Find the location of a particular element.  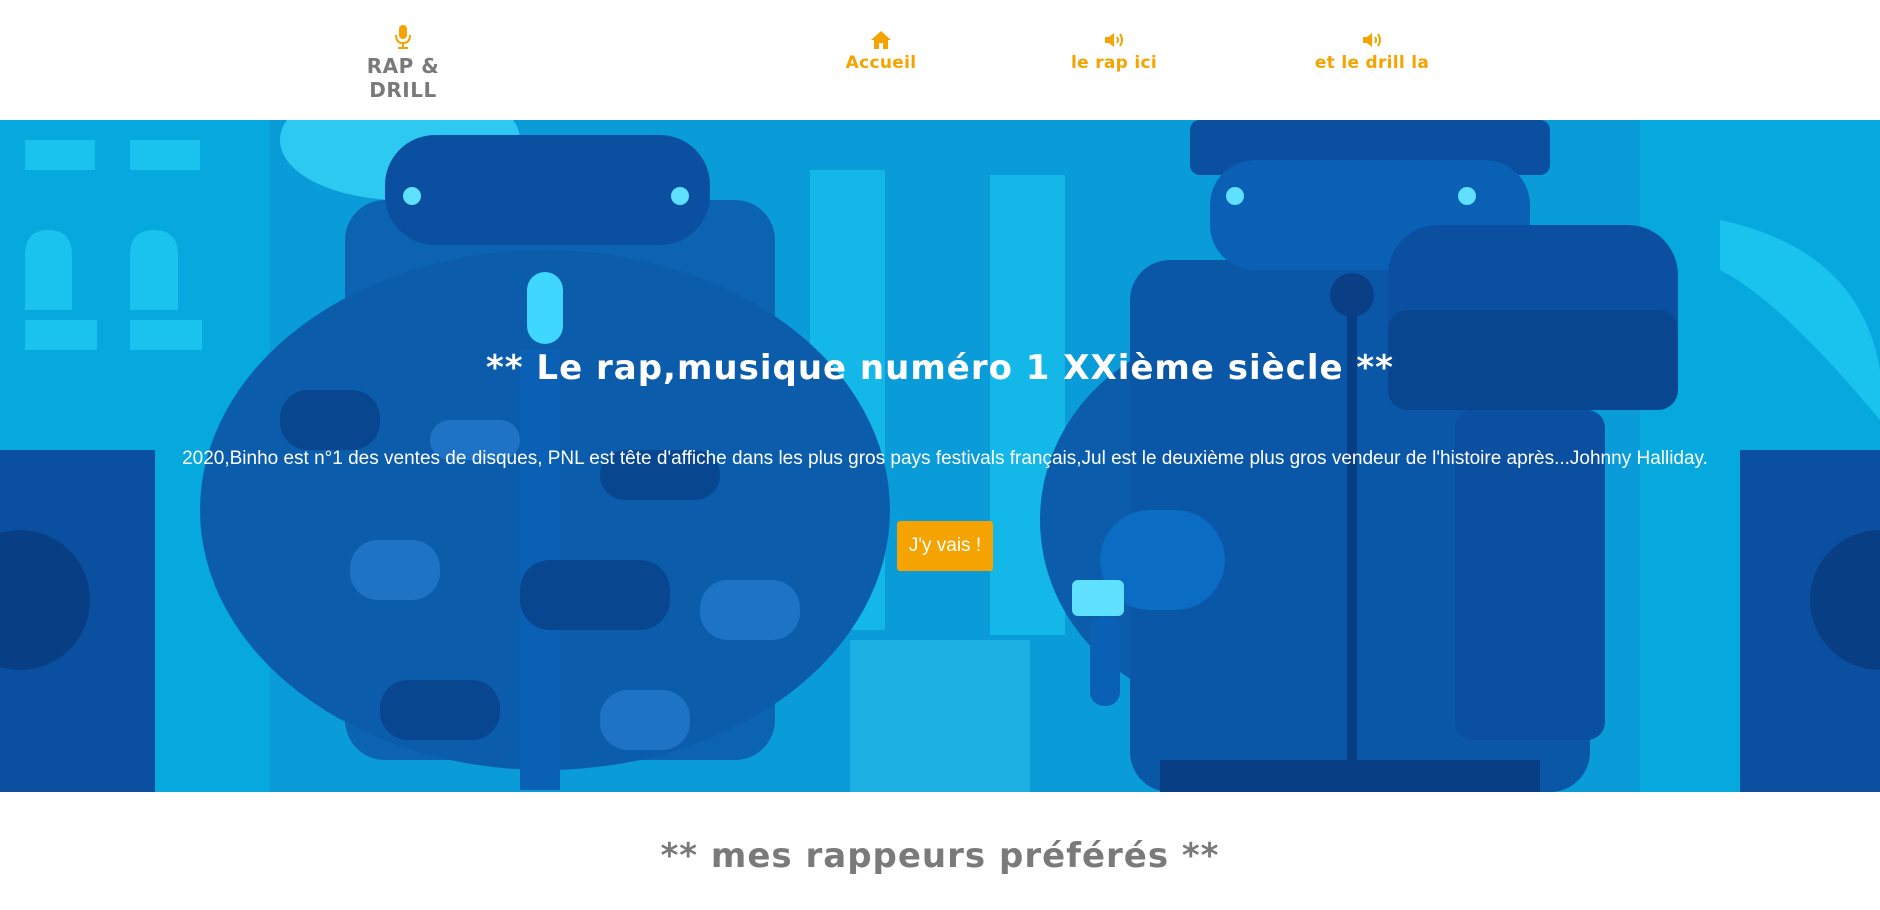

nav-label-rap: le rap ici is located at coordinates (1114, 63).